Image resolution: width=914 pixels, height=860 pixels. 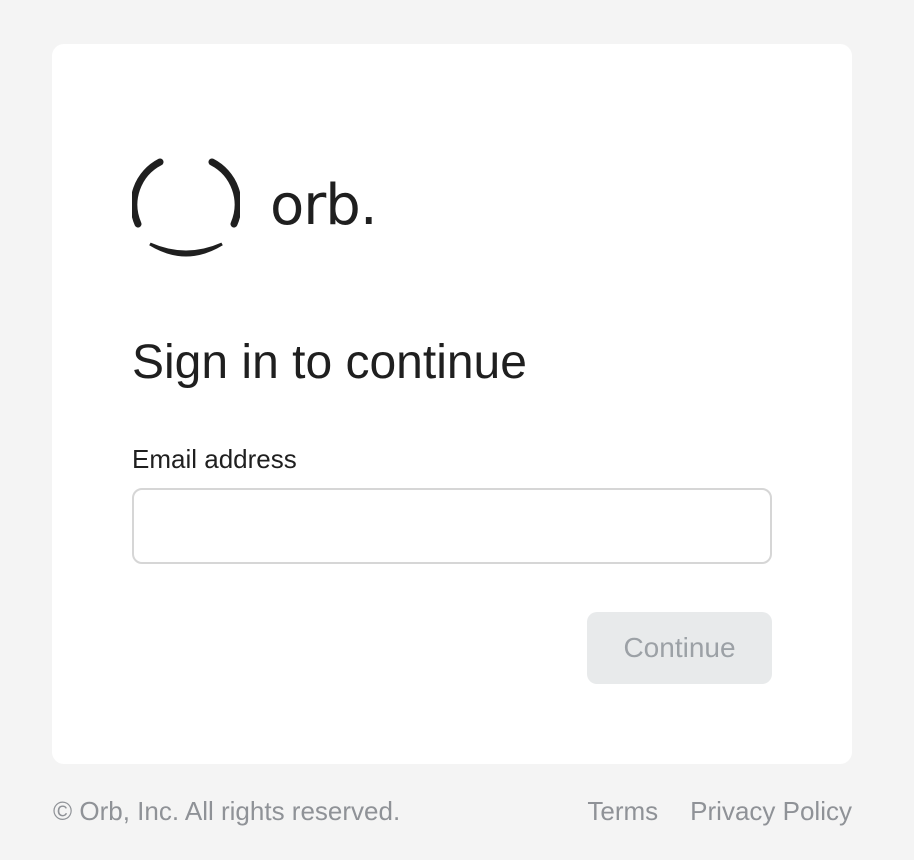 What do you see at coordinates (452, 526) in the screenshot?
I see `email-field` at bounding box center [452, 526].